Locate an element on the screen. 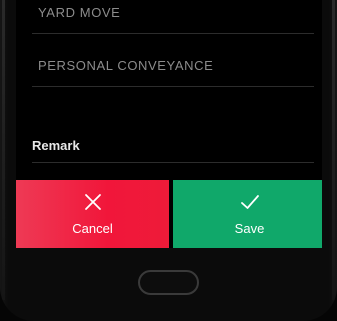 Image resolution: width=337 pixels, height=321 pixels. option-label: PERSONAL CONVEYANCE is located at coordinates (126, 65).